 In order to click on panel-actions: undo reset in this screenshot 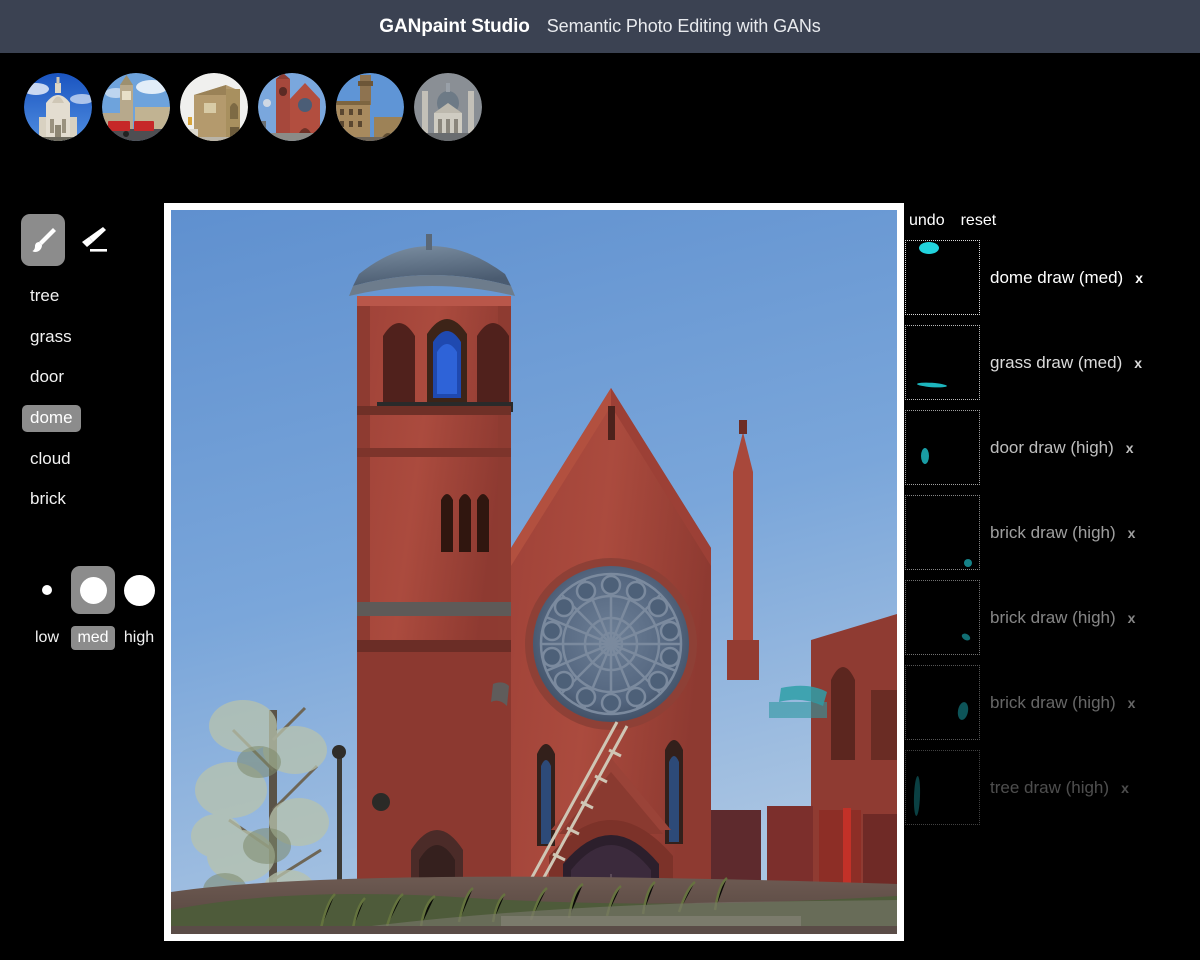, I will do `click(1052, 221)`.